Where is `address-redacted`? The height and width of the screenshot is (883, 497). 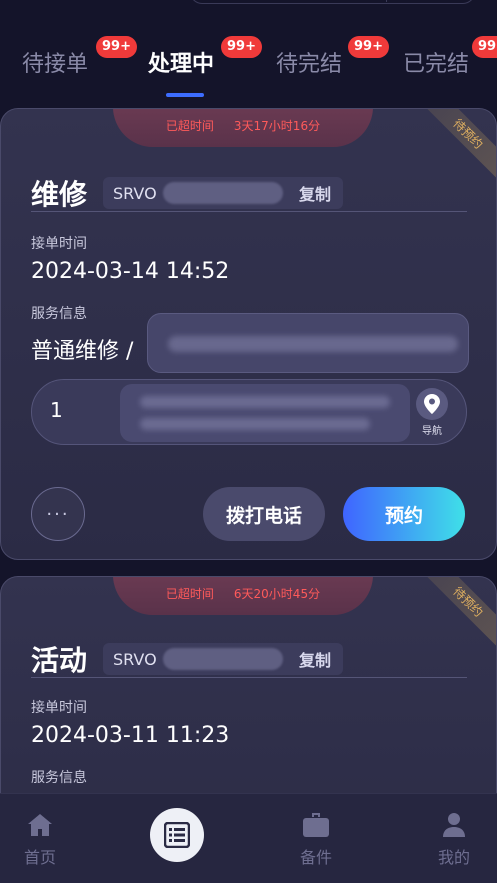
address-redacted is located at coordinates (265, 413).